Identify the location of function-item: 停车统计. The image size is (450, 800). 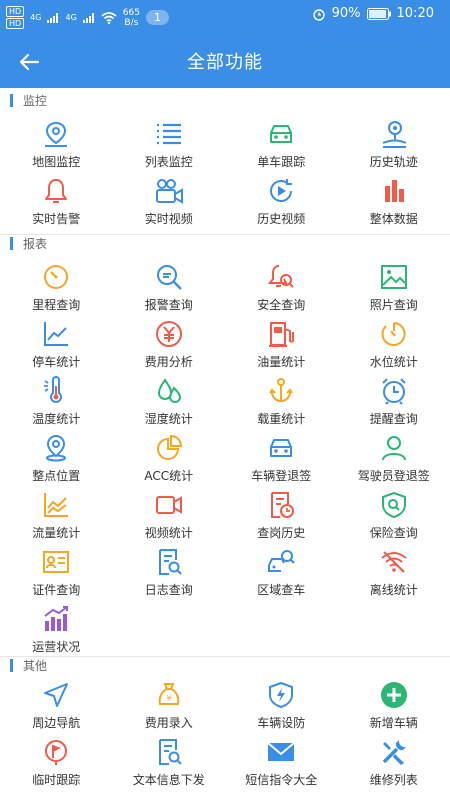
(56, 344).